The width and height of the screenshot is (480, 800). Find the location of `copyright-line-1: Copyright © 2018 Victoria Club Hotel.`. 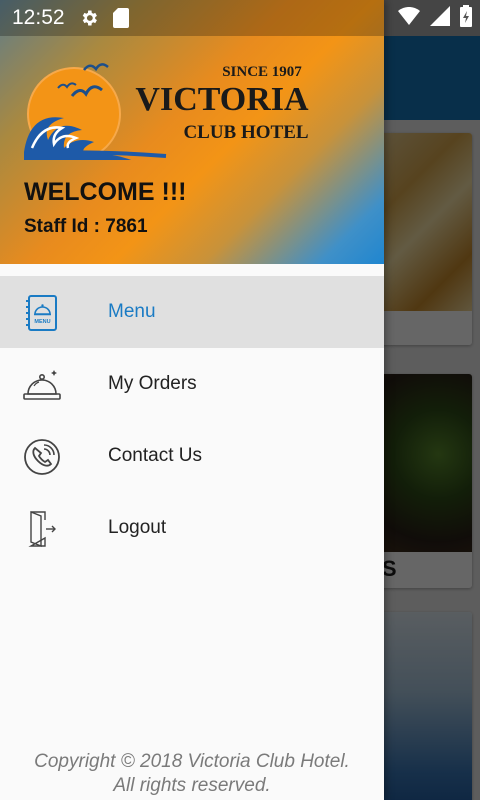

copyright-line-1: Copyright © 2018 Victoria Club Hotel. is located at coordinates (192, 761).